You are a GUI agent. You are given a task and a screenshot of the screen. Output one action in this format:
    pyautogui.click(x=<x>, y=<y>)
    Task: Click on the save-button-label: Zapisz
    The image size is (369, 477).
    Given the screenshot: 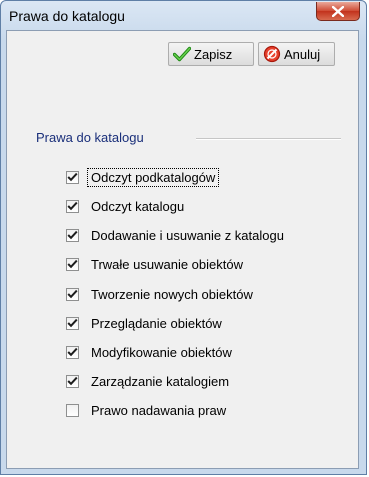 What is the action you would take?
    pyautogui.click(x=213, y=54)
    